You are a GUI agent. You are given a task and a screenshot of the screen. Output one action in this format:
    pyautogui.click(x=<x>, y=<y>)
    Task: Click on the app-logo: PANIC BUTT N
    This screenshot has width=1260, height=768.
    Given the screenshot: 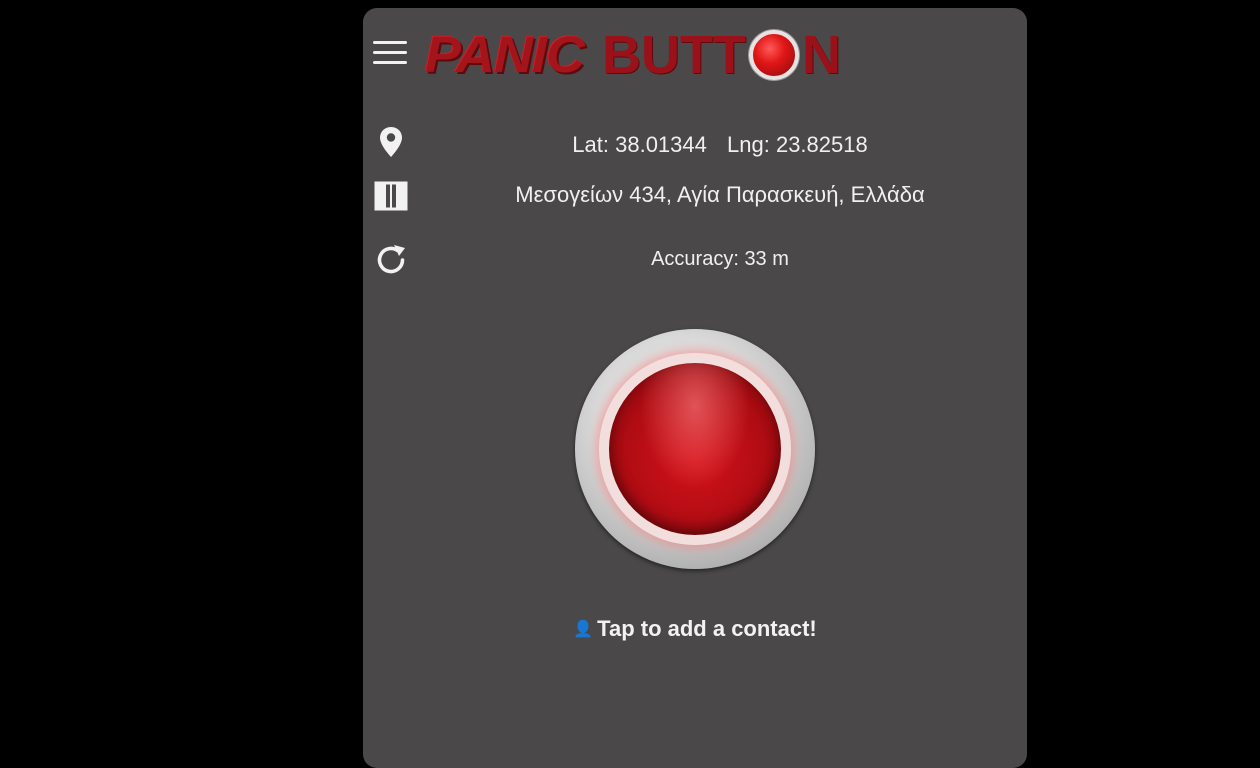 What is the action you would take?
    pyautogui.click(x=633, y=55)
    